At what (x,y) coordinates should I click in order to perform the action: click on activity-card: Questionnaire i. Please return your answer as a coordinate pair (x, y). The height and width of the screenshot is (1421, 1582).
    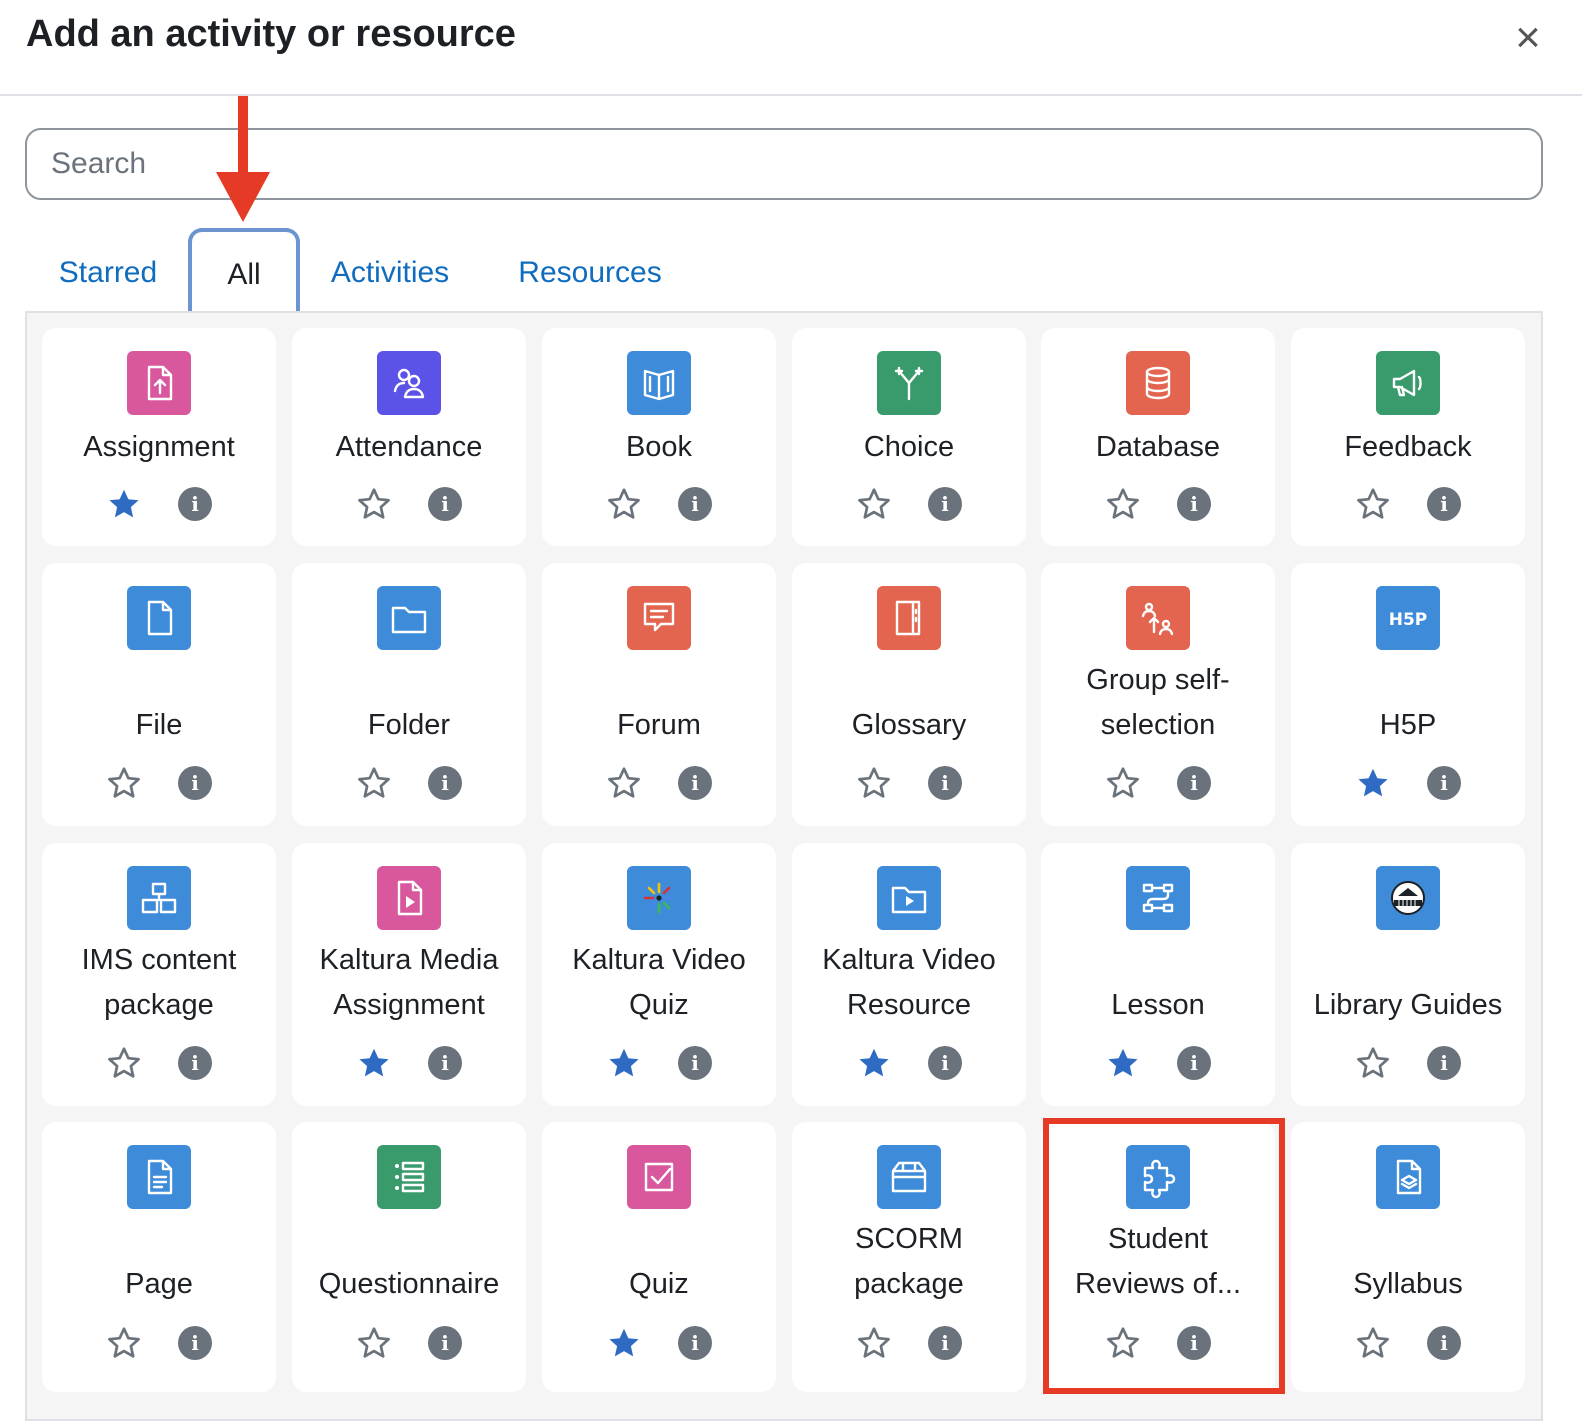
    Looking at the image, I should click on (409, 1257).